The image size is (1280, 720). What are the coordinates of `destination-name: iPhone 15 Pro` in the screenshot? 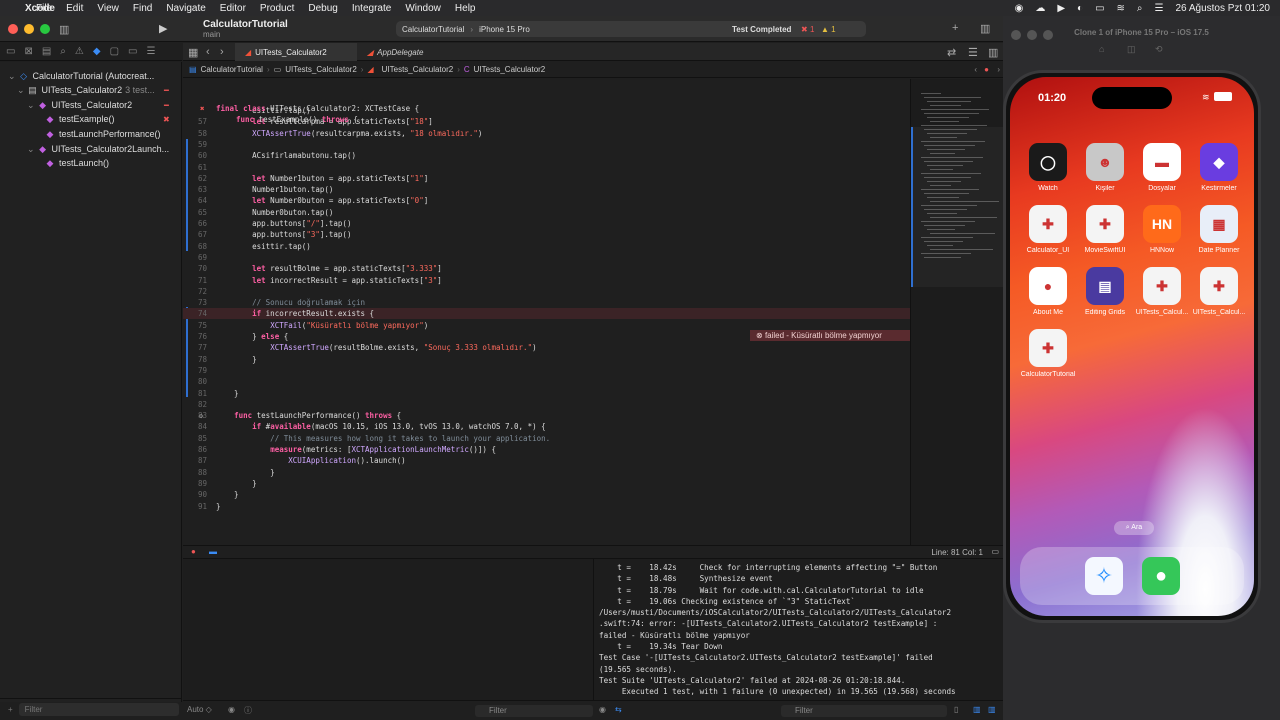 It's located at (504, 29).